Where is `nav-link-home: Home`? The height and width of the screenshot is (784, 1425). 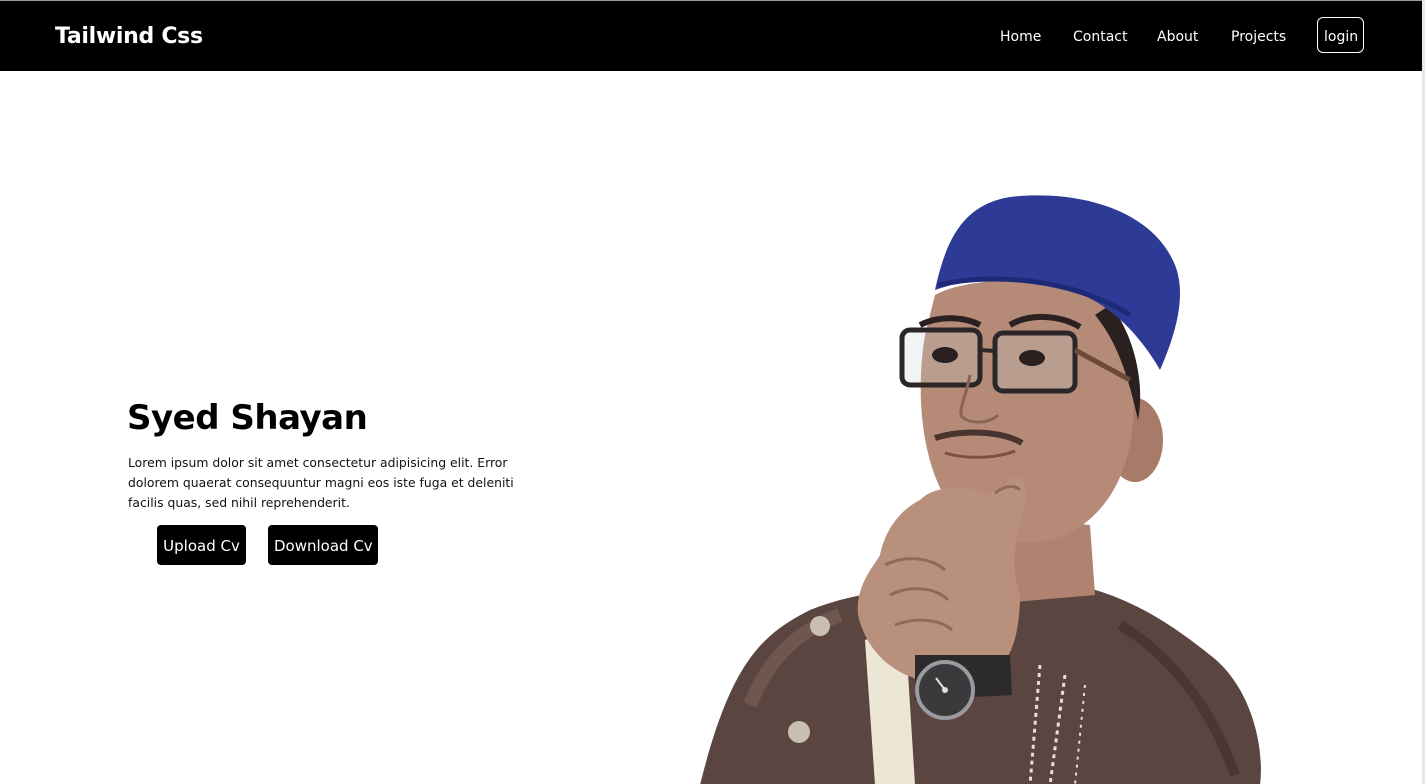 nav-link-home: Home is located at coordinates (1020, 37).